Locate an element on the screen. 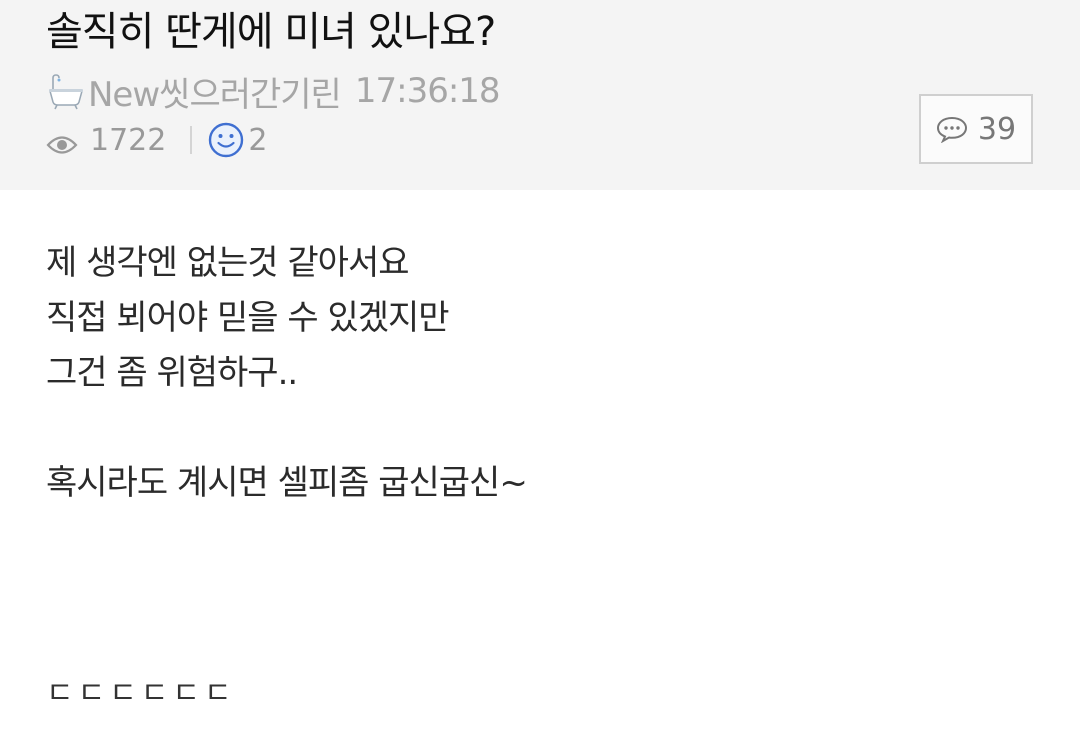 This screenshot has width=1080, height=750. smiley-icon is located at coordinates (226, 140).